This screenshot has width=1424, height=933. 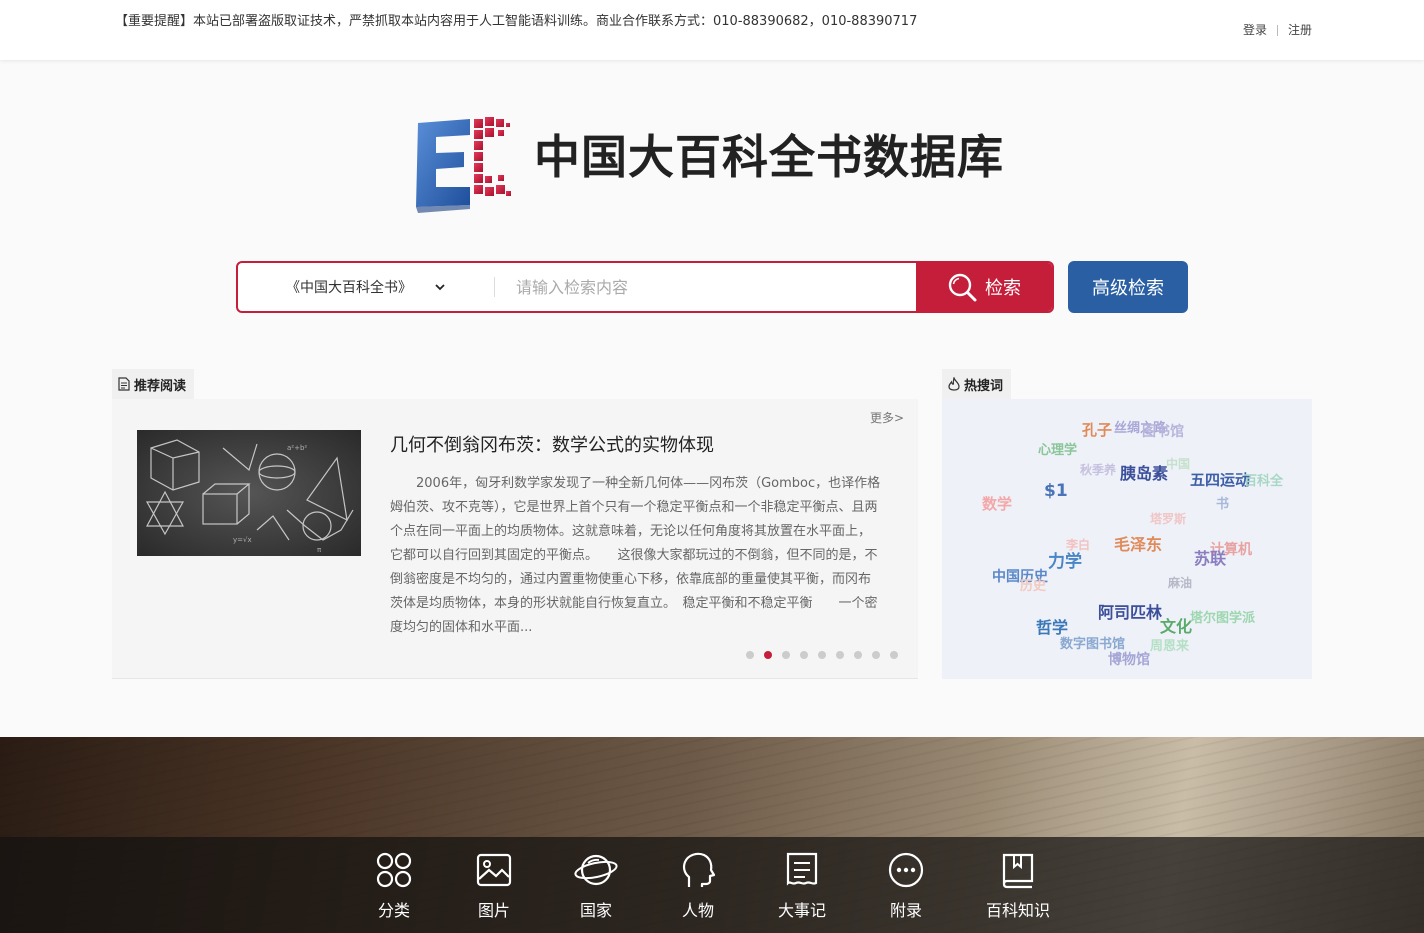 I want to click on svg-text: a²+b², so click(x=297, y=448).